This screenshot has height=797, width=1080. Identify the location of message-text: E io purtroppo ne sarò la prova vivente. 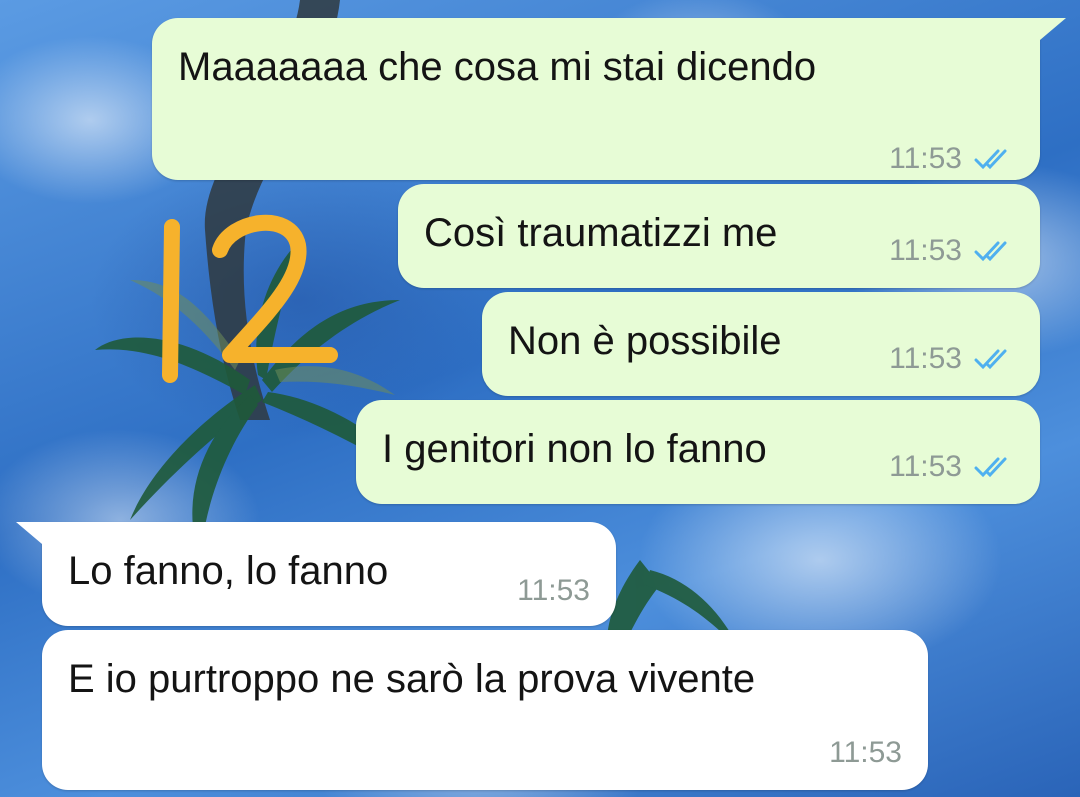
(412, 679).